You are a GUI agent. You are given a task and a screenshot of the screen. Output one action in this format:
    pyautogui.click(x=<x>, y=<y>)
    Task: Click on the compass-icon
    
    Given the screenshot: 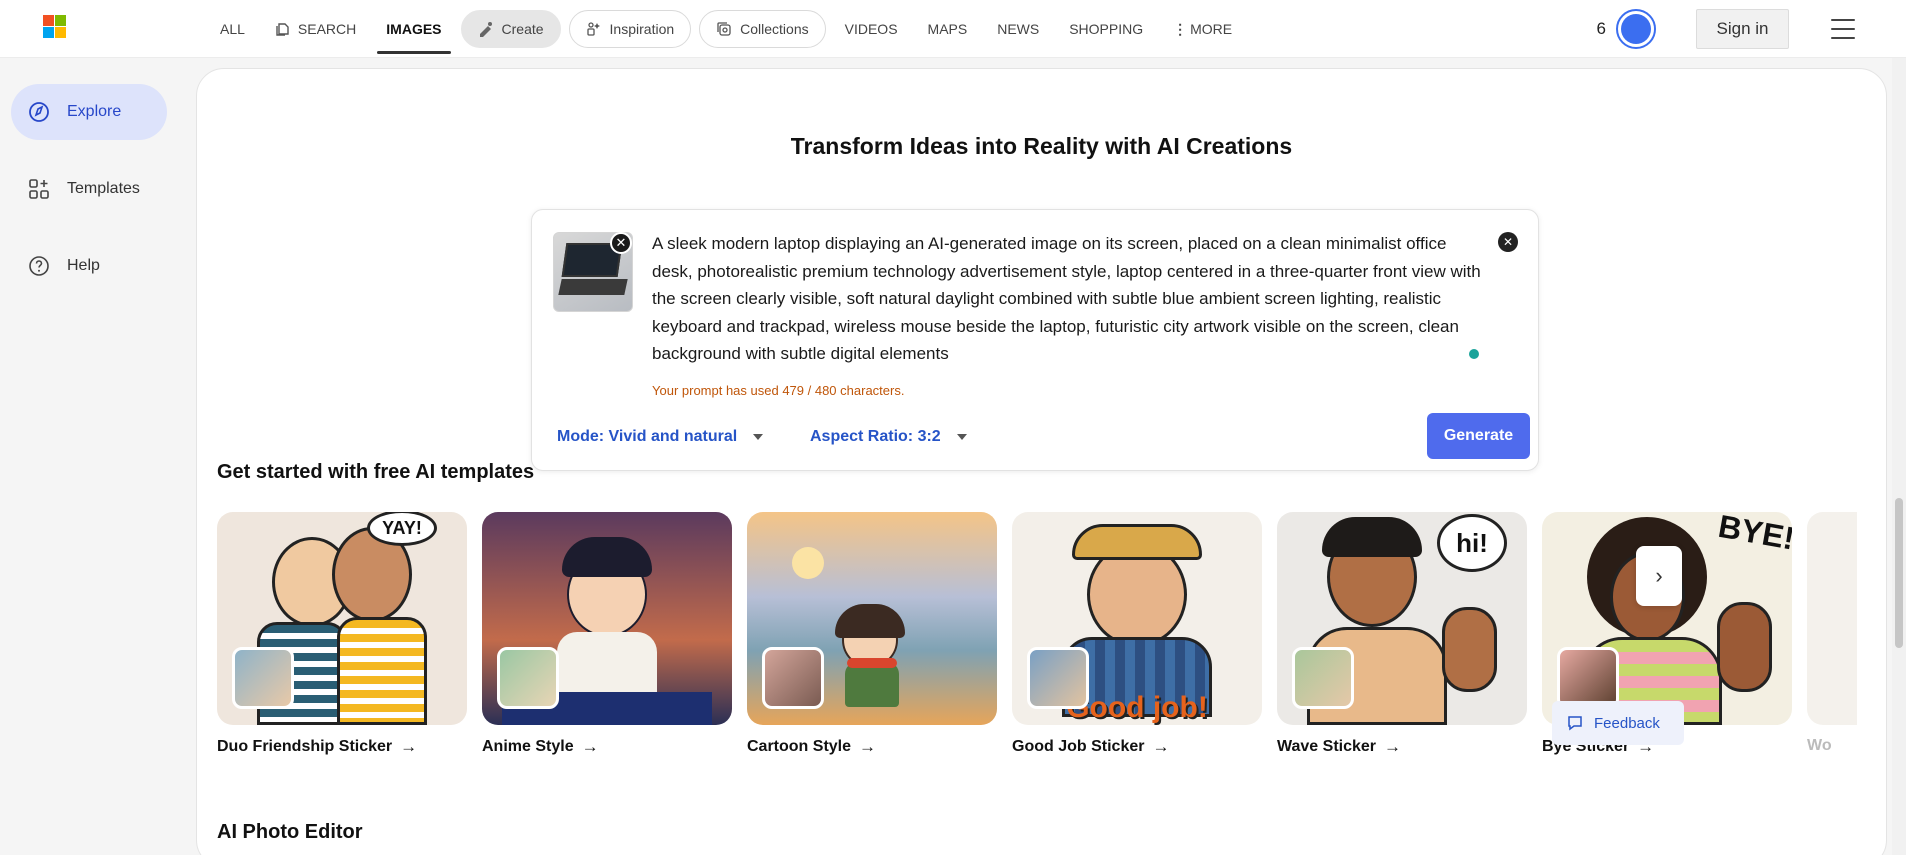 What is the action you would take?
    pyautogui.click(x=39, y=112)
    